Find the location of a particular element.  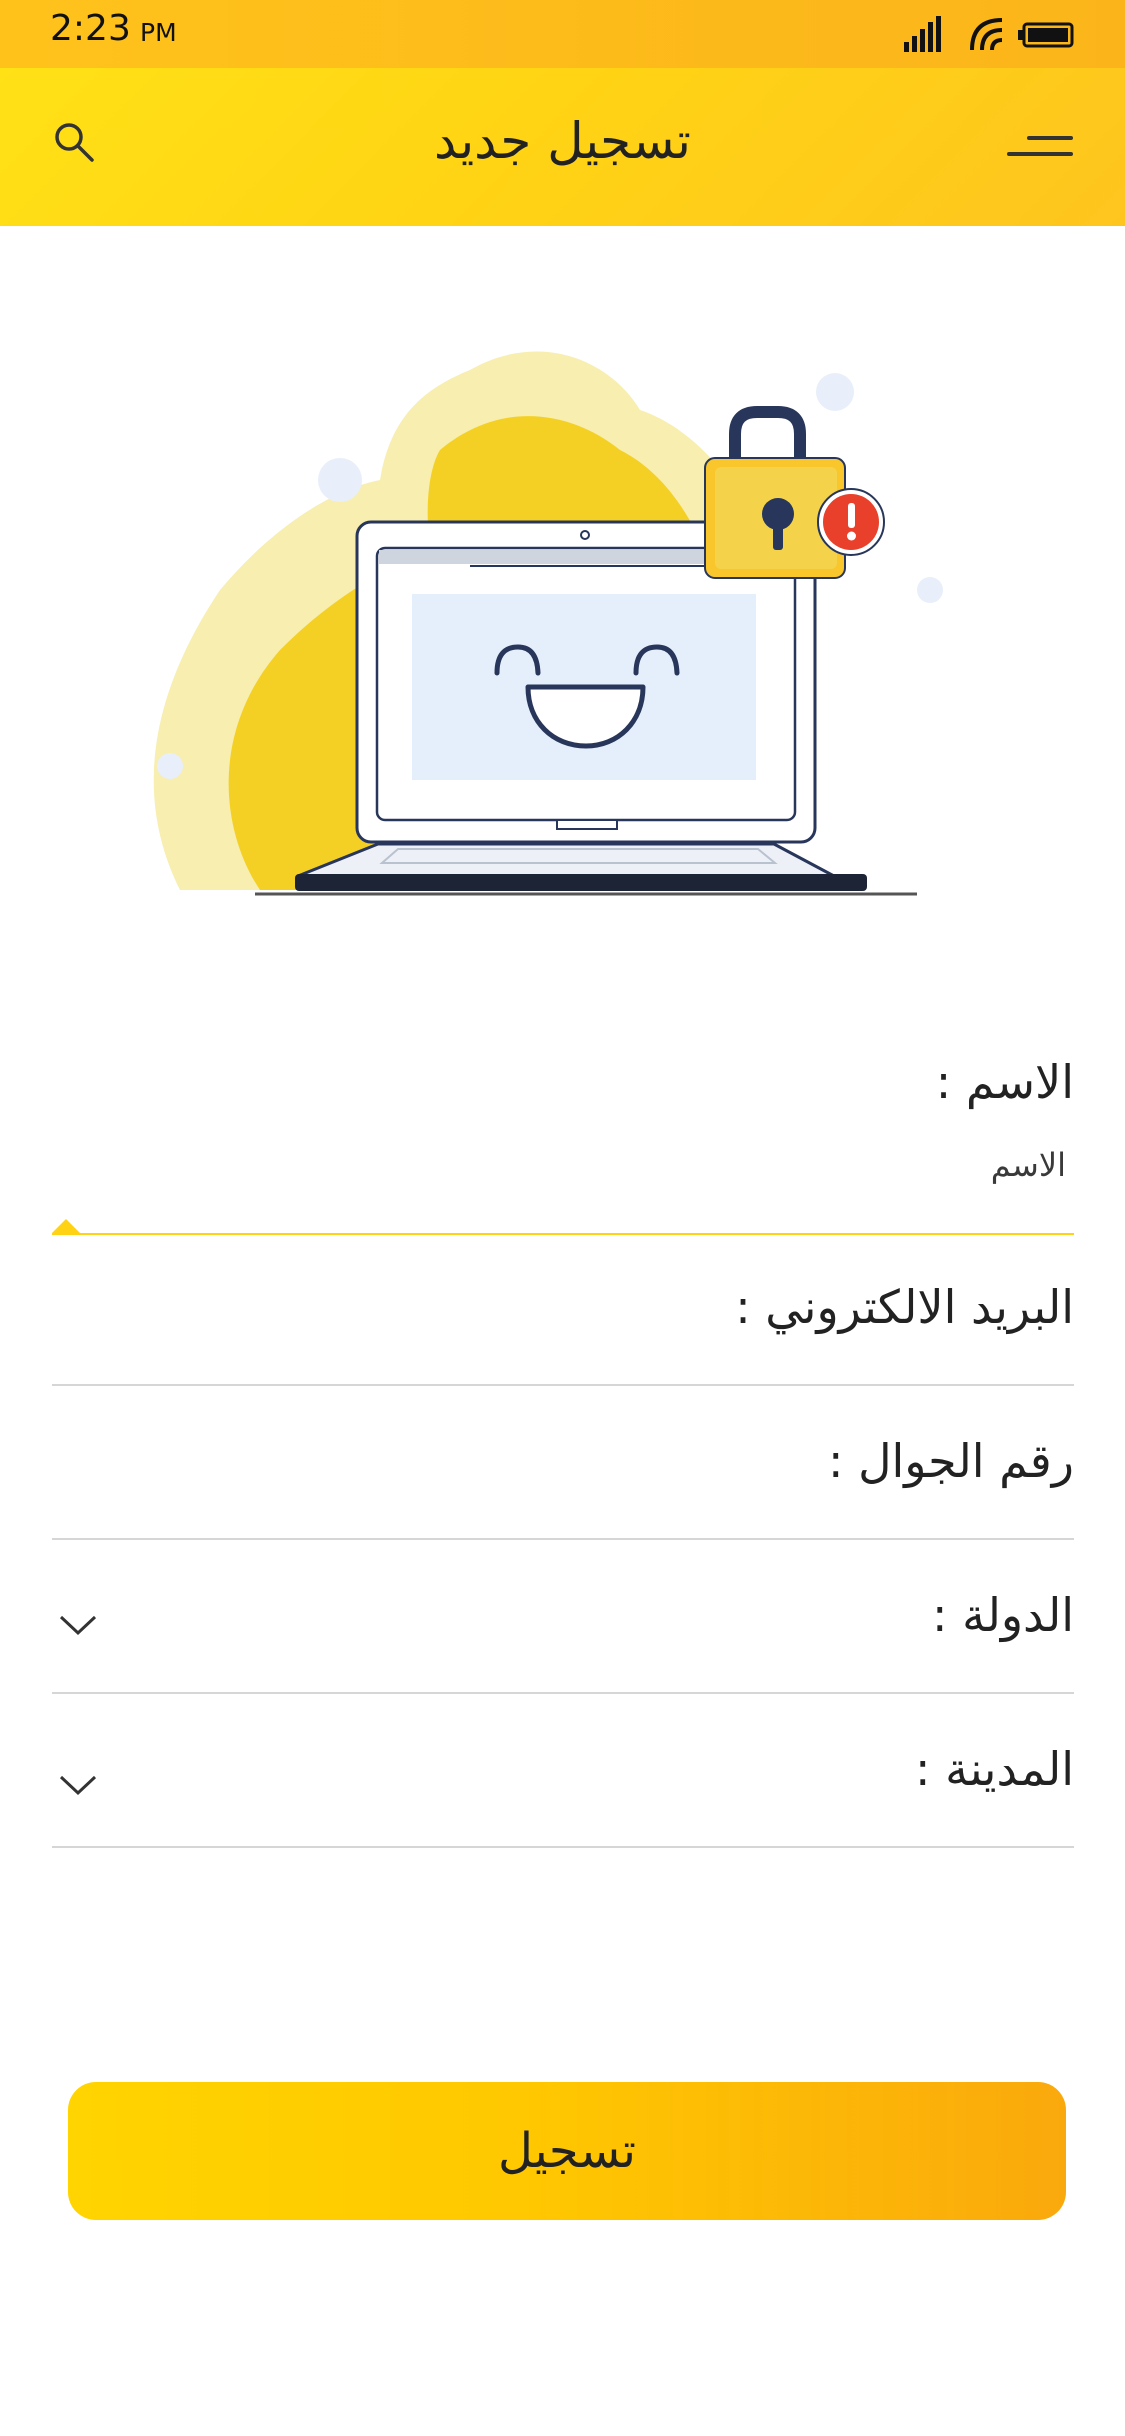

country-label: الدولة : is located at coordinates (1003, 1615).